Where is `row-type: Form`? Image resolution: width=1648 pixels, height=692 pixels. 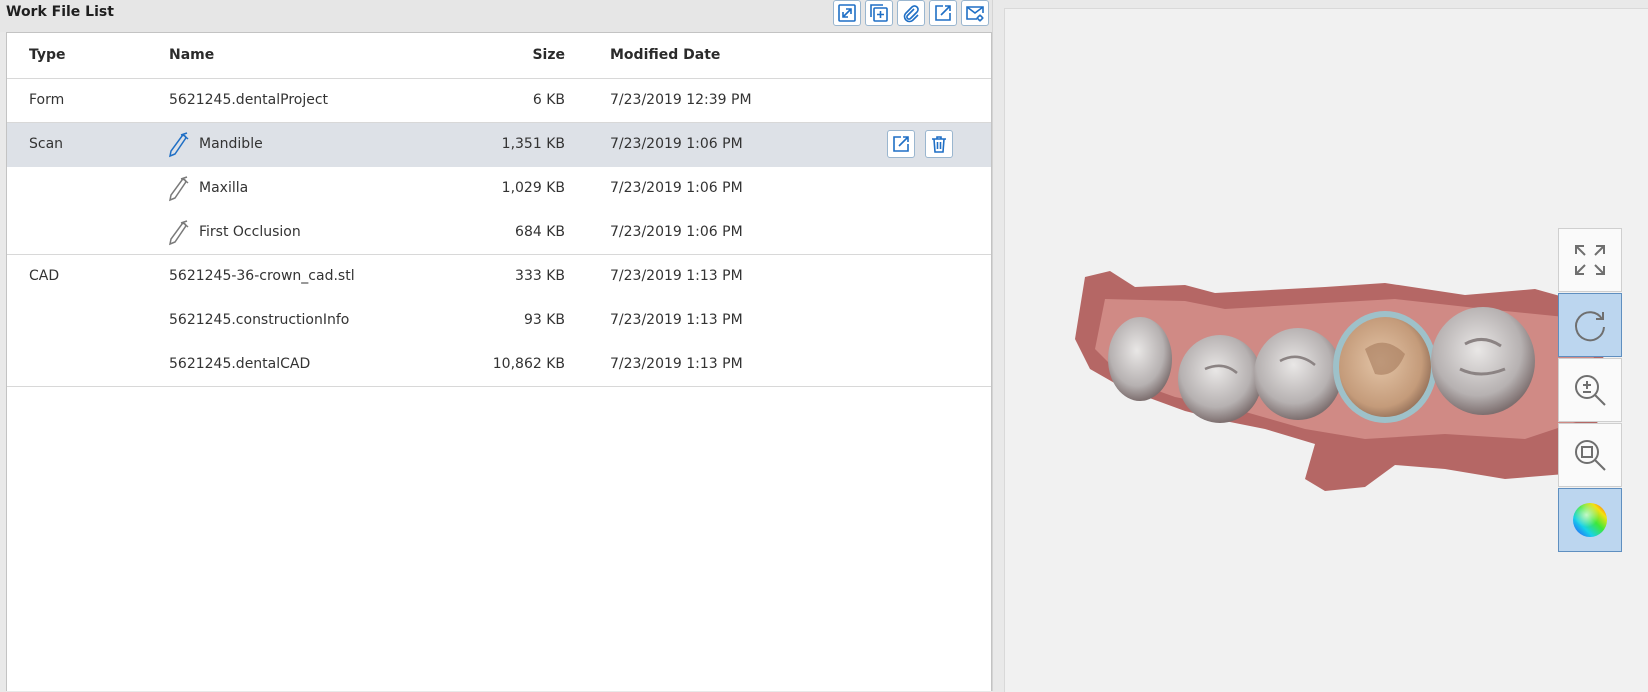 row-type: Form is located at coordinates (47, 100).